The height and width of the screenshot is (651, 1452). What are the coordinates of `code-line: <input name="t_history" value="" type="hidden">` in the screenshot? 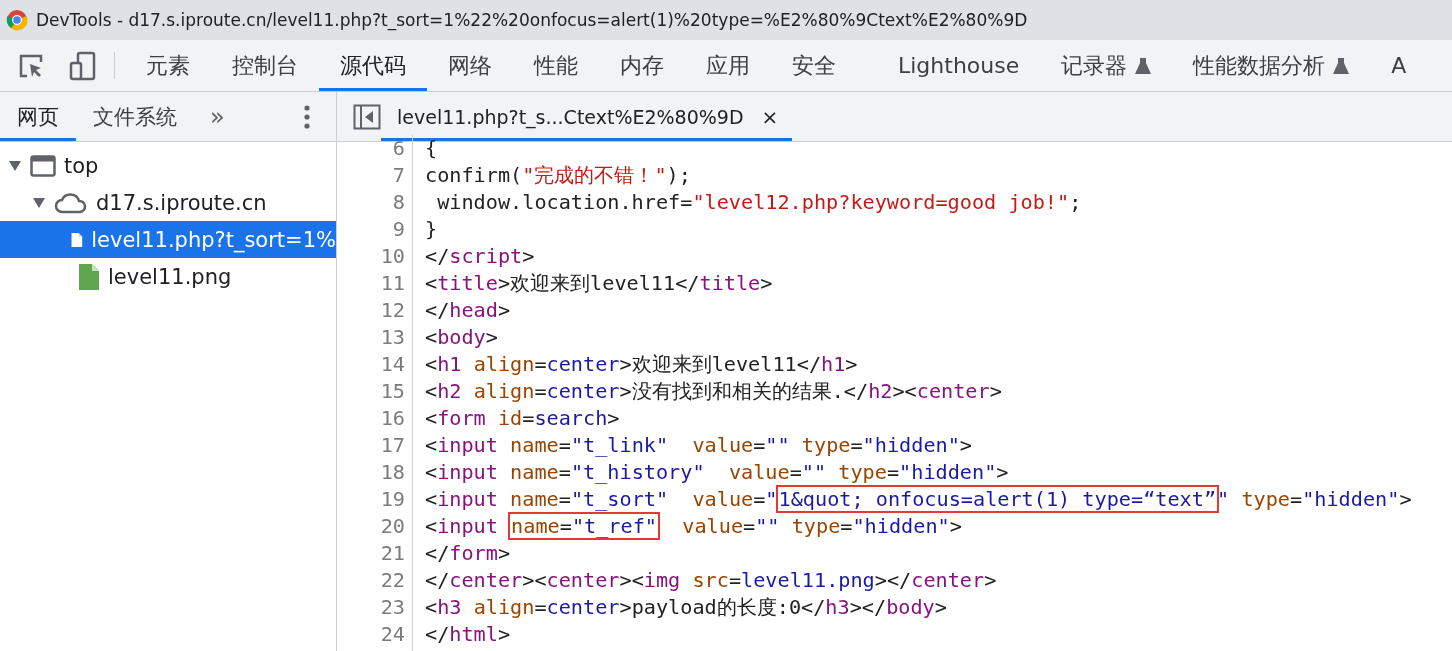 It's located at (717, 472).